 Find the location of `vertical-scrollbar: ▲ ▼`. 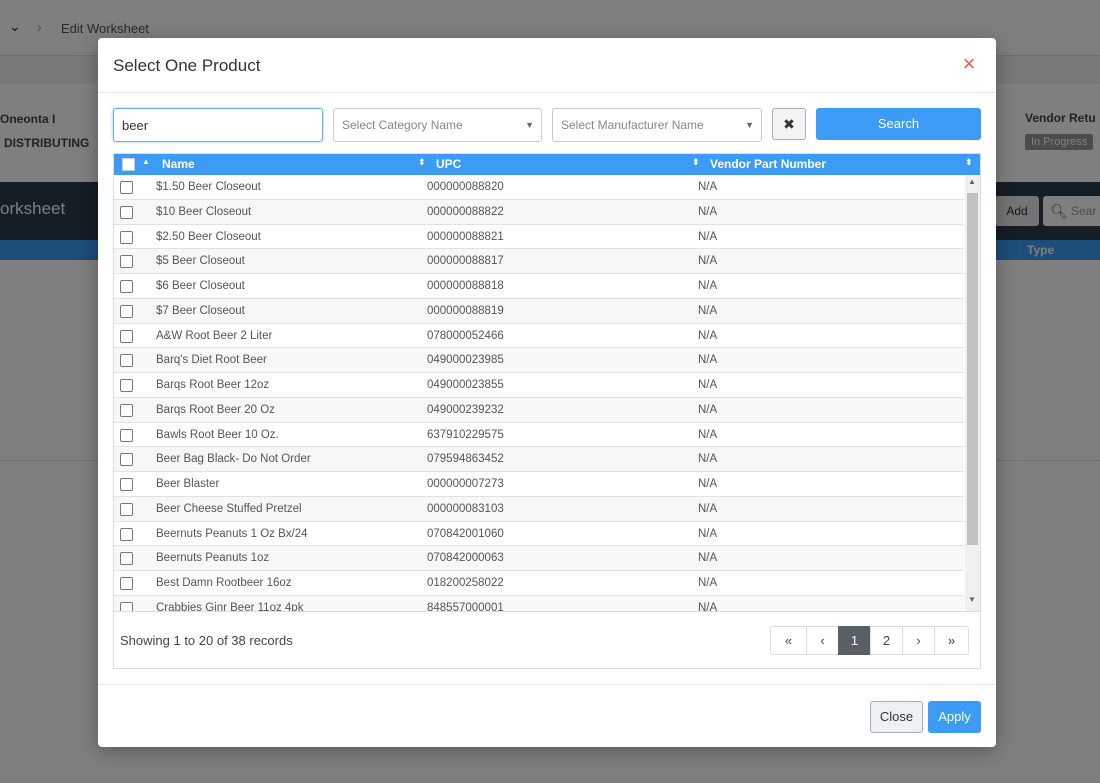

vertical-scrollbar: ▲ ▼ is located at coordinates (972, 393).